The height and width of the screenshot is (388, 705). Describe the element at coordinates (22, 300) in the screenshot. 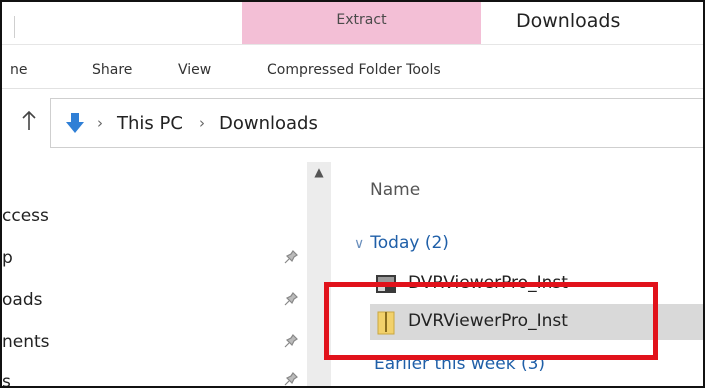

I see `nav-item-downloads: oads` at that location.